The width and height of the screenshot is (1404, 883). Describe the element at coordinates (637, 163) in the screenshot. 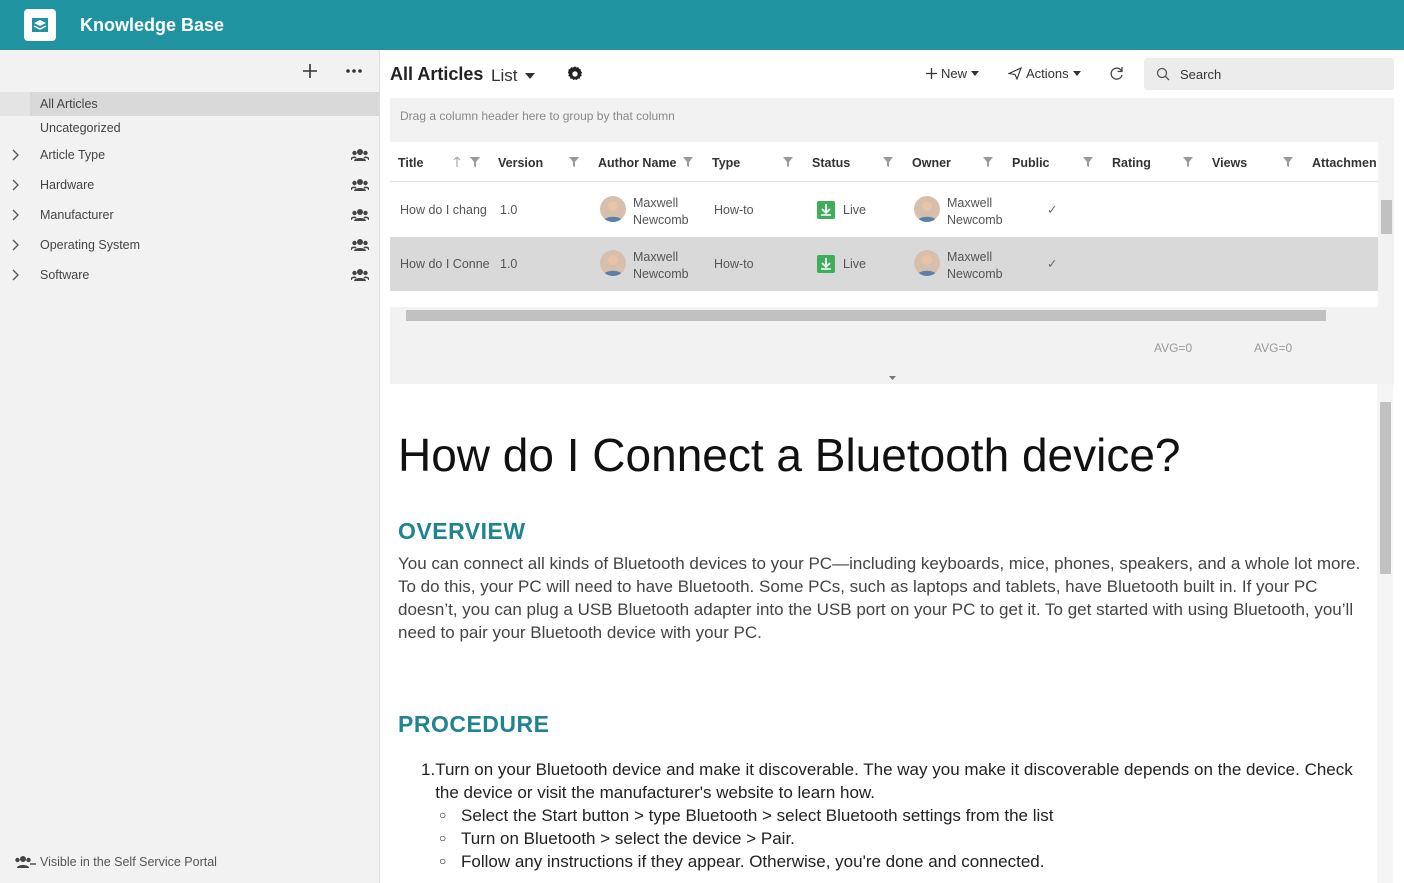

I see `column-header-author-name: Author Name` at that location.